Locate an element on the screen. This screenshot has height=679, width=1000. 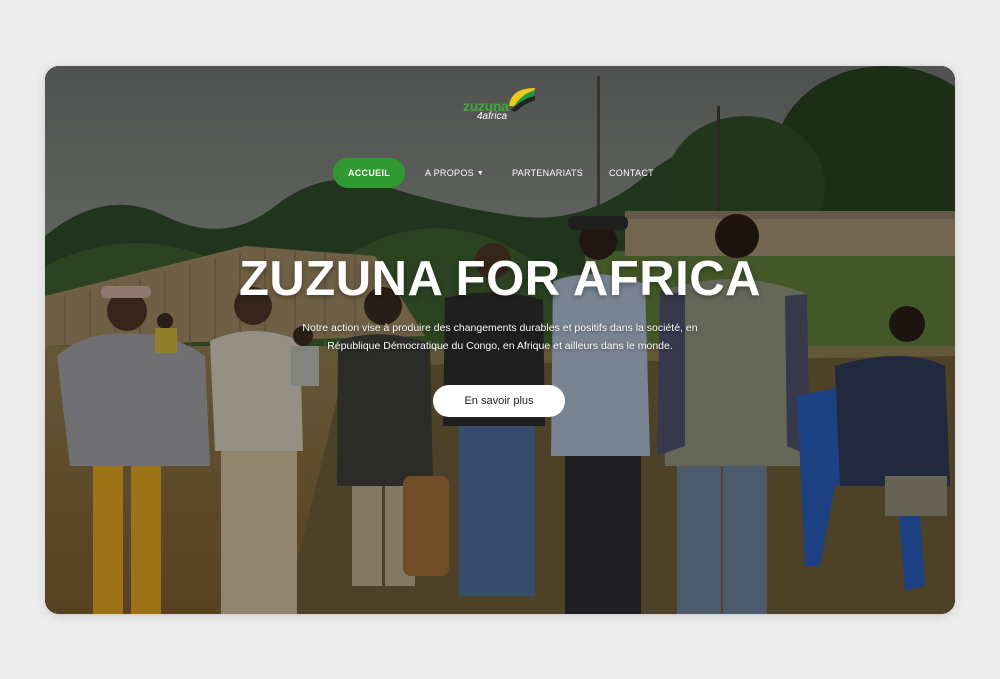
site-logo: zuzuna 4africa is located at coordinates (501, 104).